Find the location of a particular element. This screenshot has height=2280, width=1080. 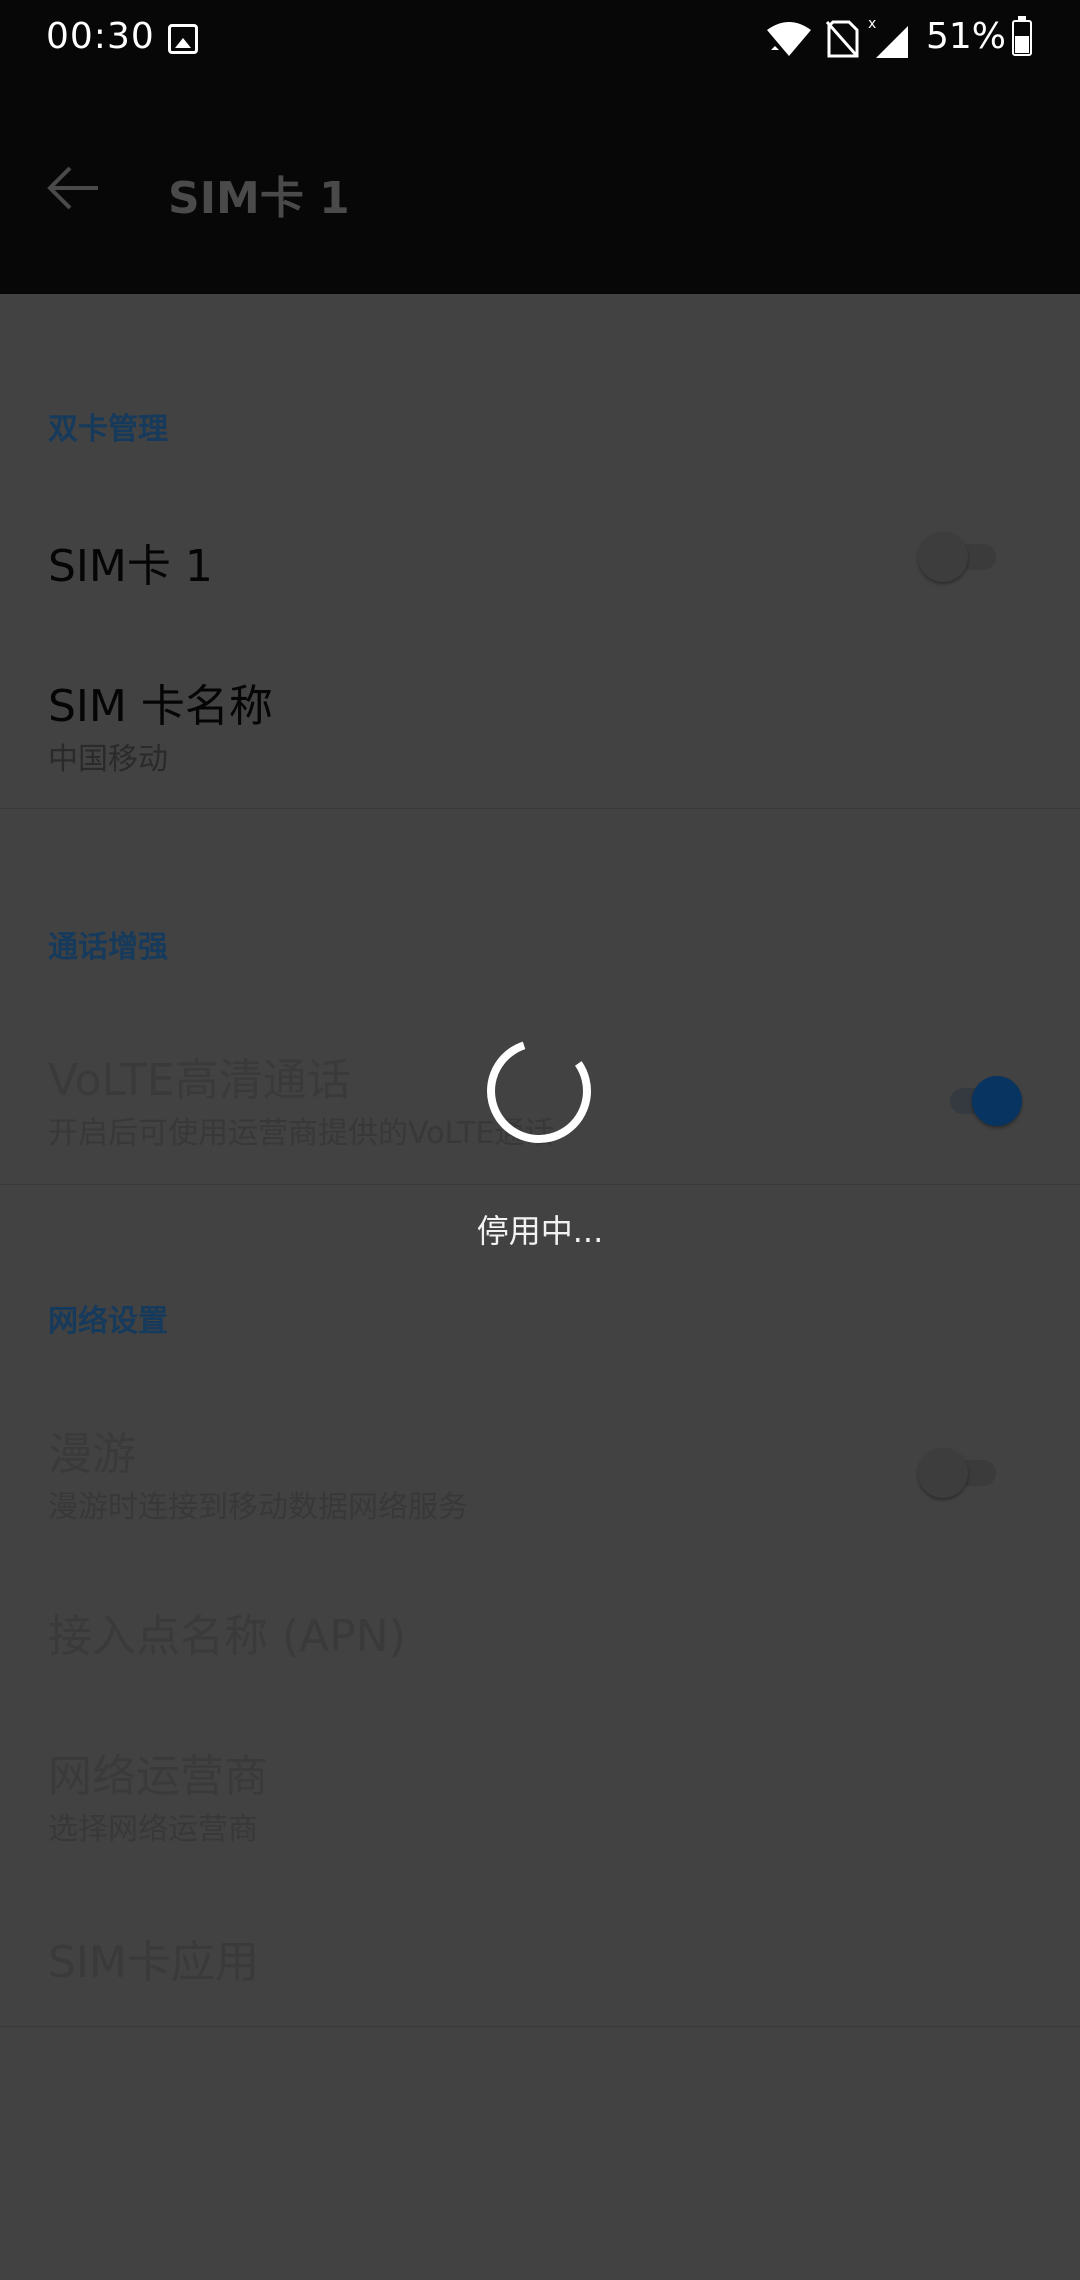

roaming-subtitle: 漫游时连接到移动数据网络服务 is located at coordinates (258, 1507).